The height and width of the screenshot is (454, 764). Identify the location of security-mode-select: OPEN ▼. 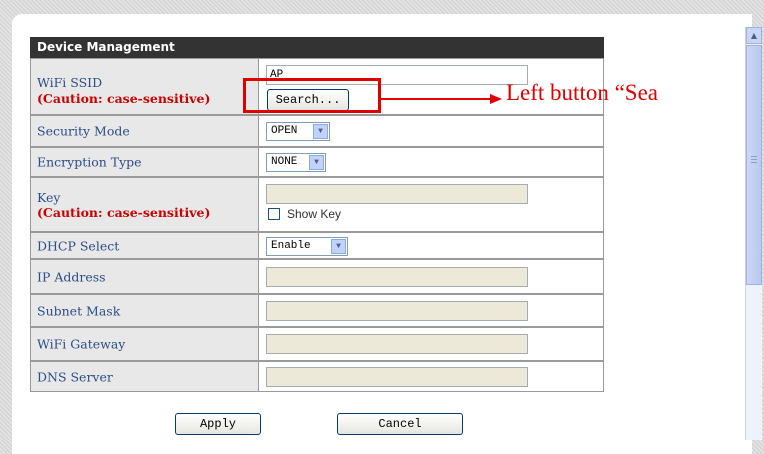
(298, 131).